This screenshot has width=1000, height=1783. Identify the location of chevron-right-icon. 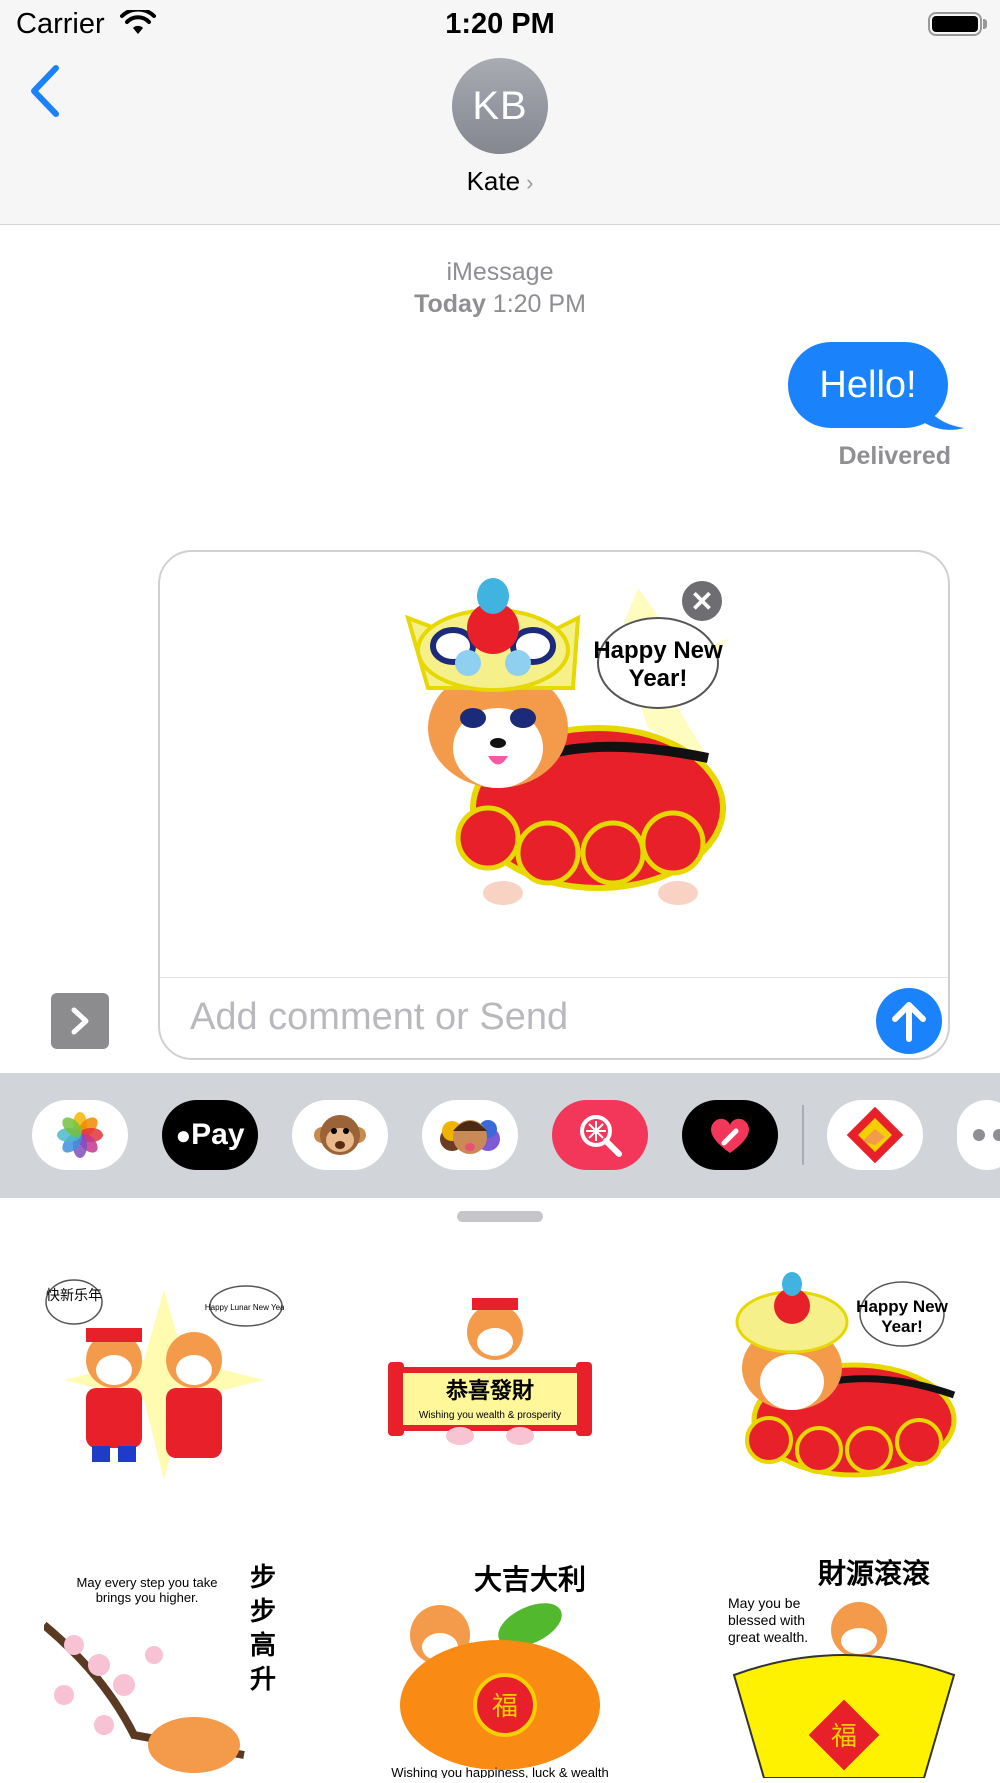
(80, 1021).